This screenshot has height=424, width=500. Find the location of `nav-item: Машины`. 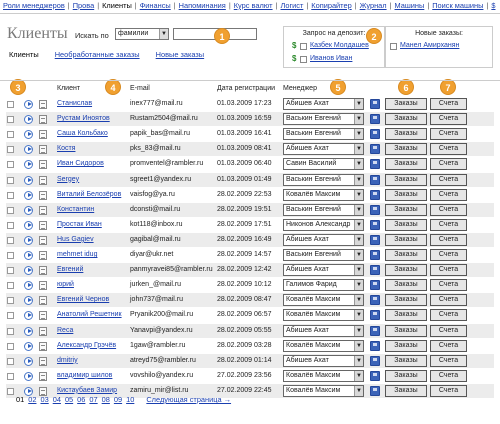

nav-item: Машины is located at coordinates (410, 6).